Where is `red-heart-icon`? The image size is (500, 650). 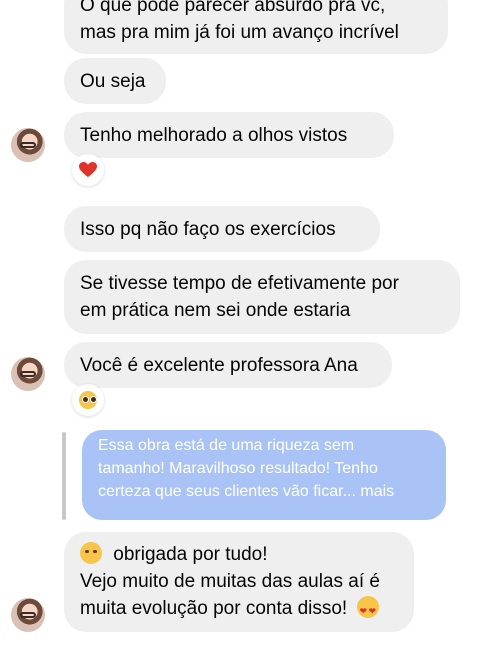
red-heart-icon is located at coordinates (88, 170).